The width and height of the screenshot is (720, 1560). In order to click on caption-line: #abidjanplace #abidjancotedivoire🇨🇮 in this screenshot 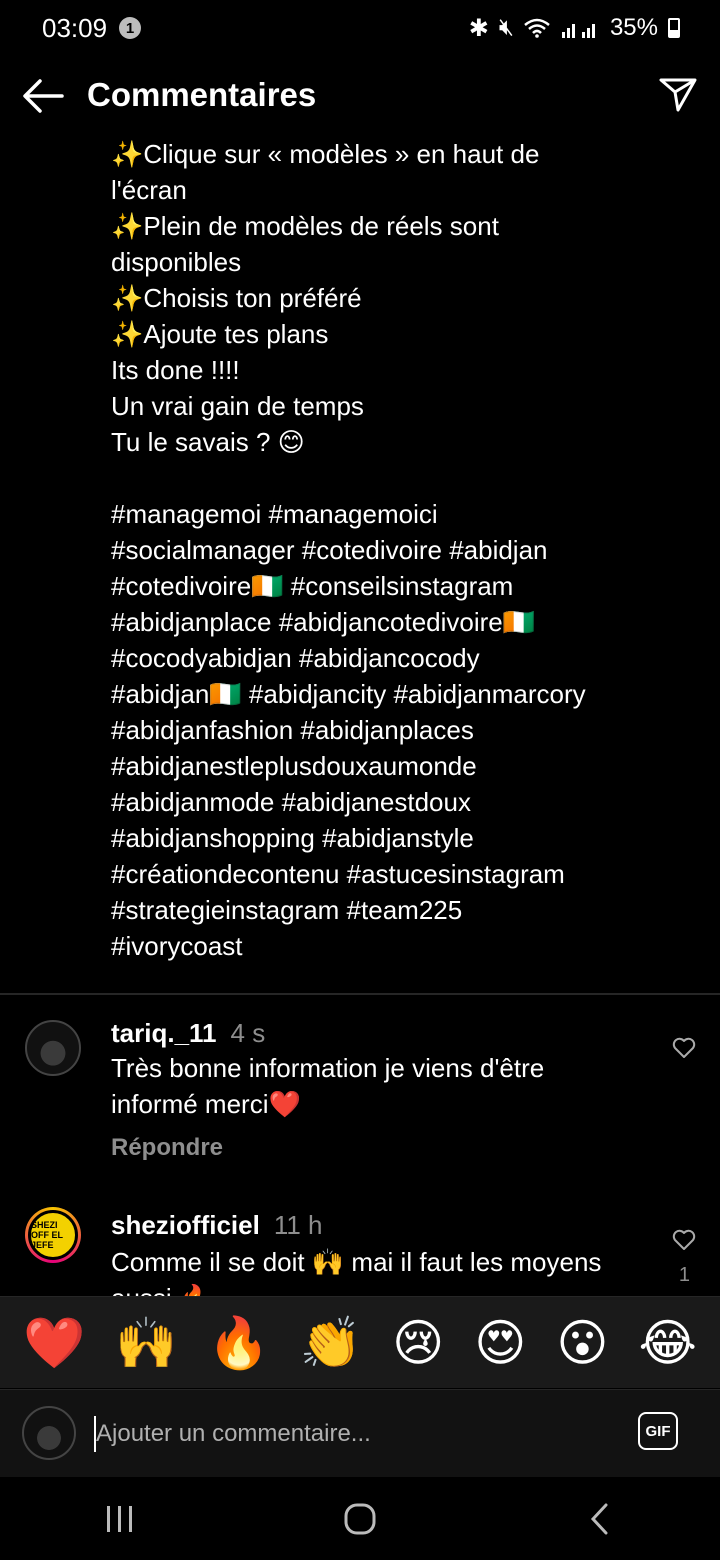, I will do `click(323, 622)`.